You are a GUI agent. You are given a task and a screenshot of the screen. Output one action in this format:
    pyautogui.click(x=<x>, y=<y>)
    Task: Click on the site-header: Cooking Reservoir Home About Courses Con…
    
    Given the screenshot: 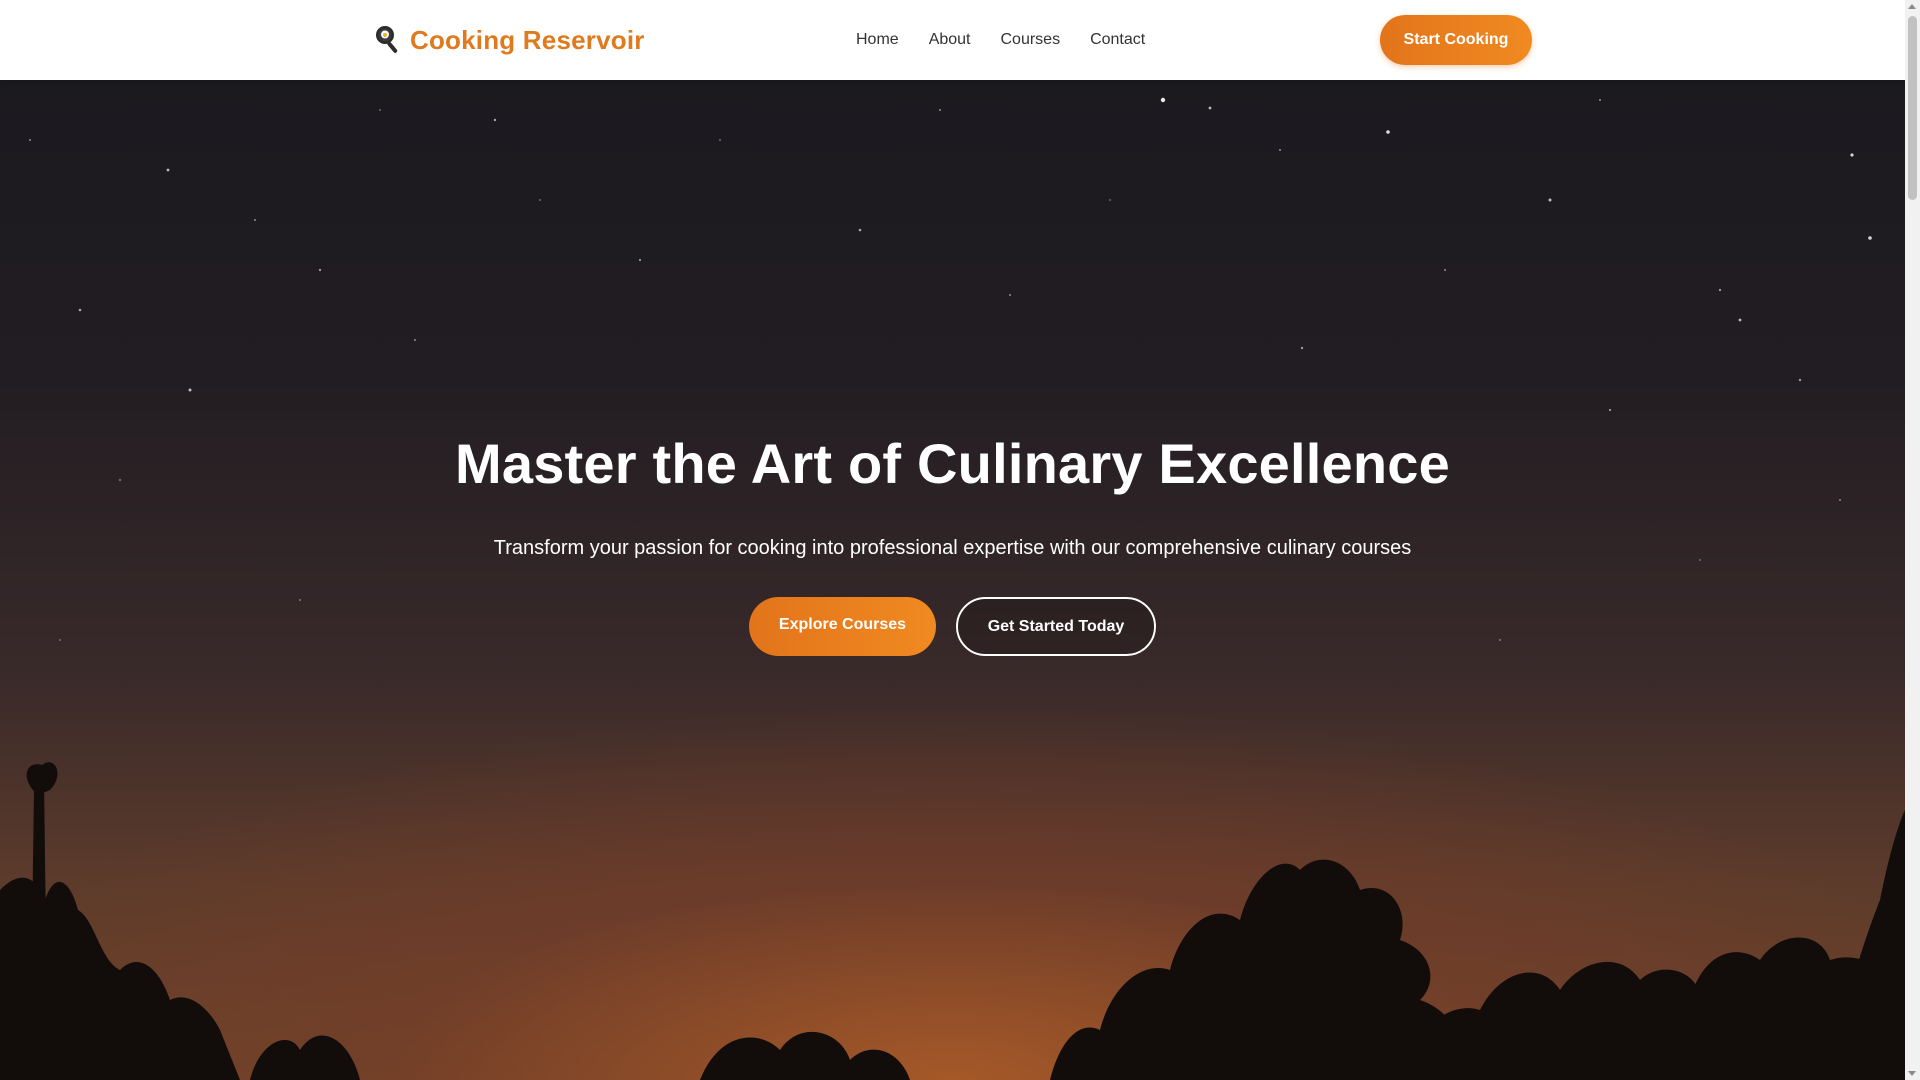 What is the action you would take?
    pyautogui.click(x=952, y=40)
    